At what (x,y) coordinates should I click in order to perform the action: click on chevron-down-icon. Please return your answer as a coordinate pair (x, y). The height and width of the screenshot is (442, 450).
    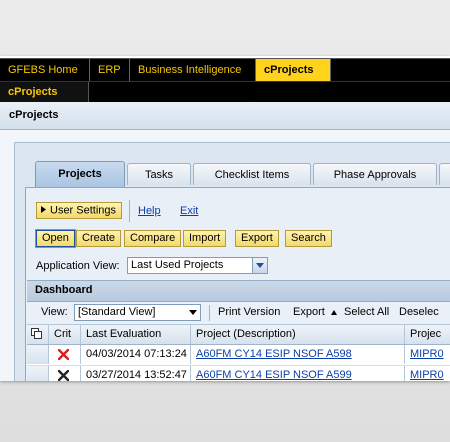
    Looking at the image, I should click on (193, 312).